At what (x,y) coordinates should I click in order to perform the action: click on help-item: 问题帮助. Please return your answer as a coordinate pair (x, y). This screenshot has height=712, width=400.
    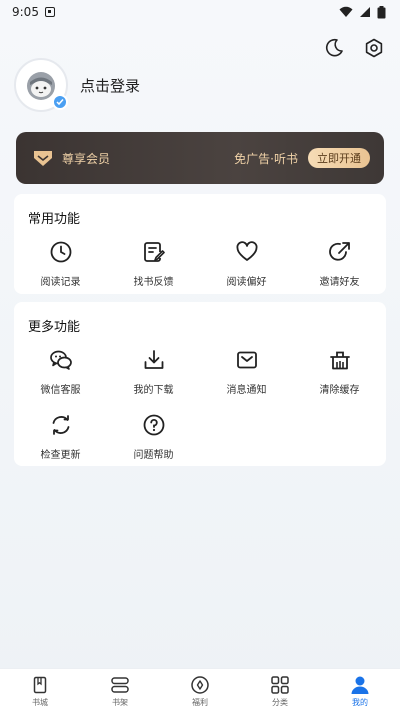
    Looking at the image, I should click on (153, 436).